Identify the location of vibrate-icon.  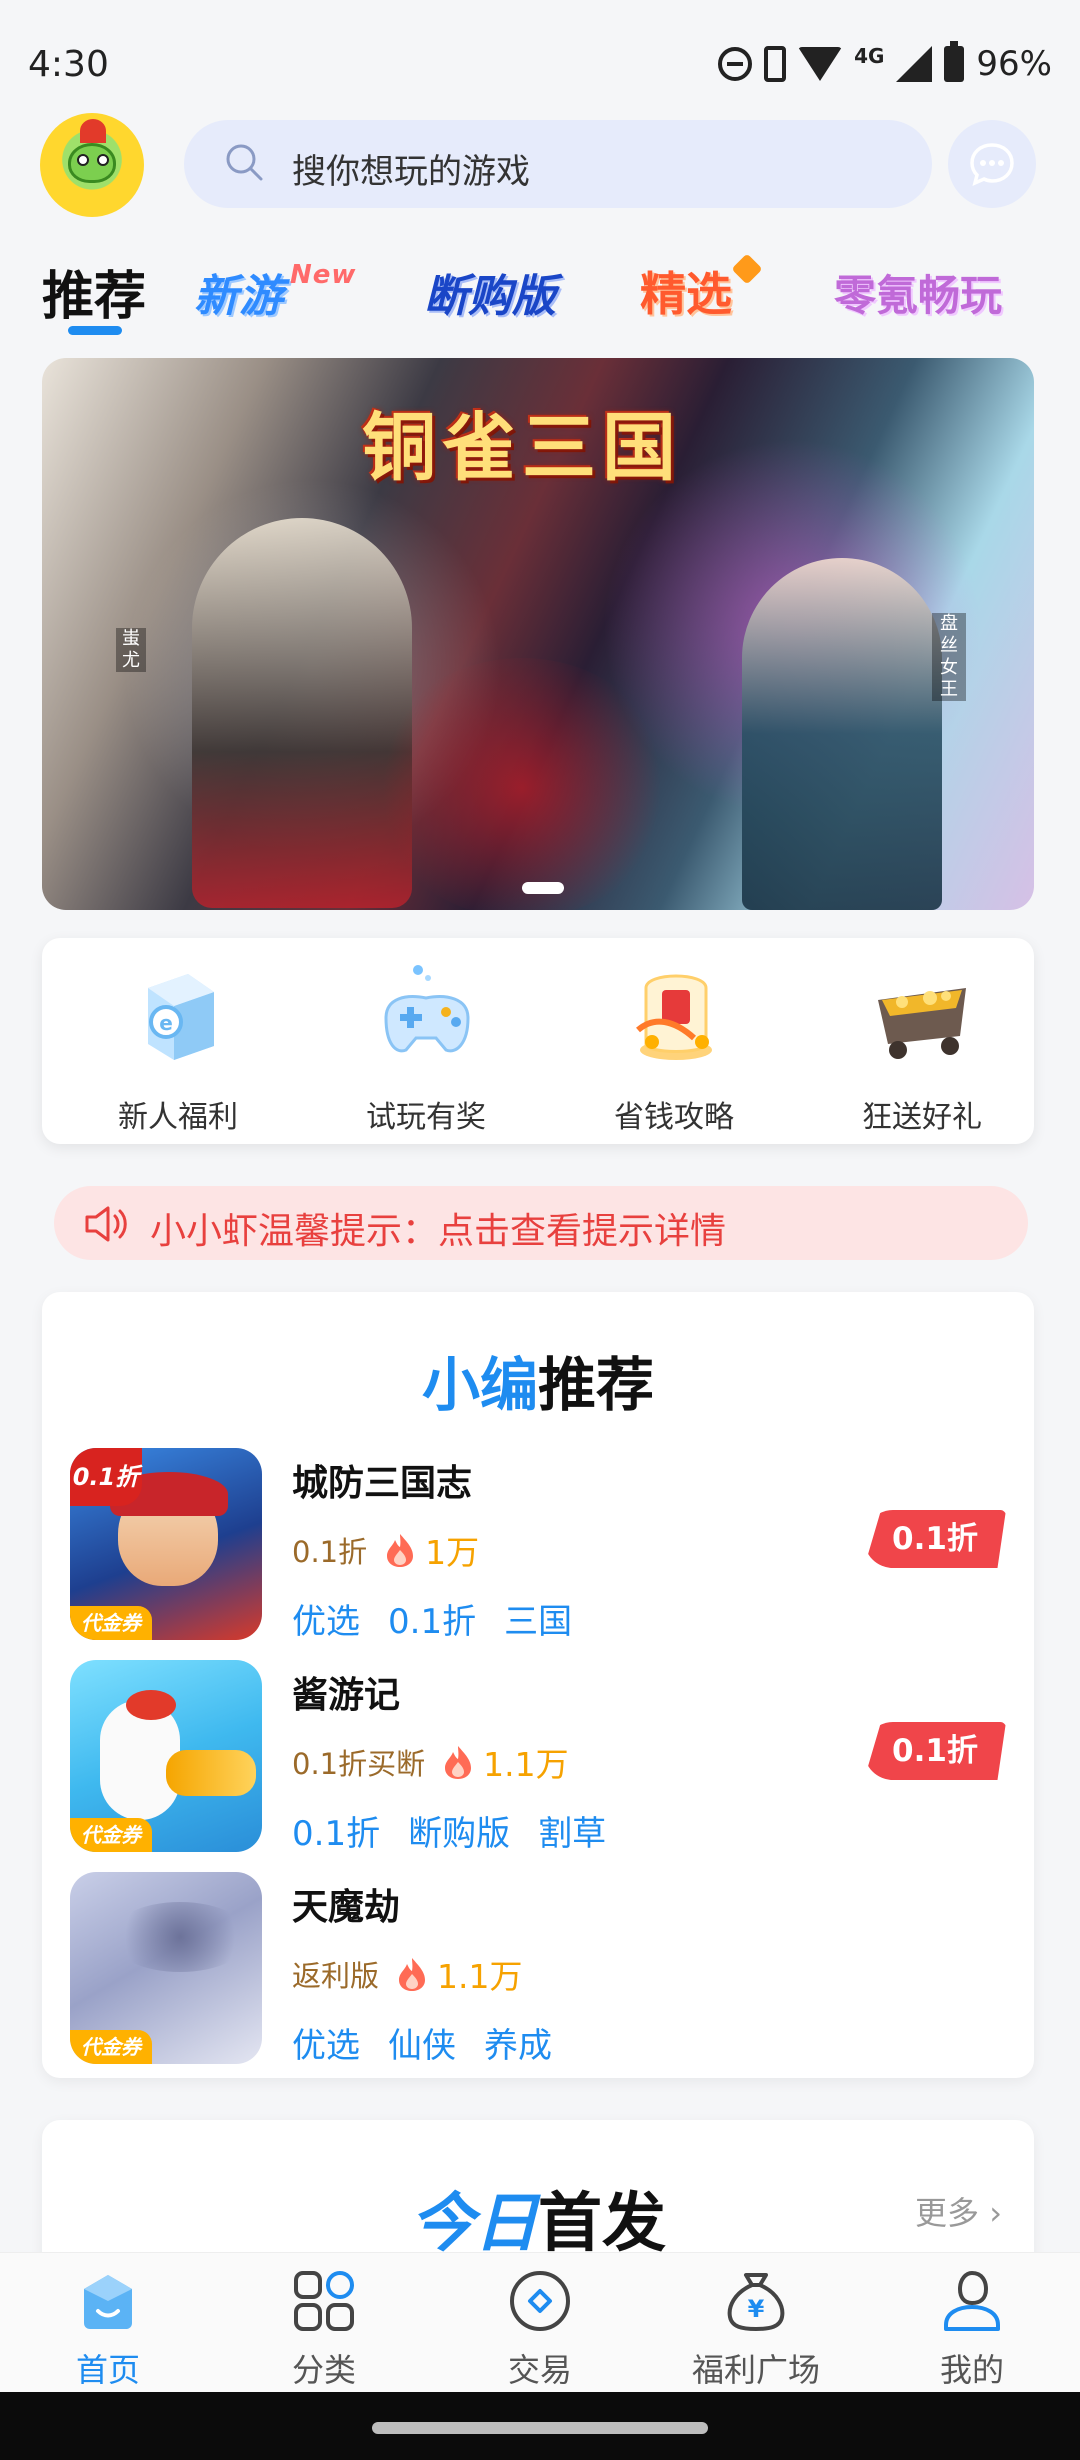
(775, 64).